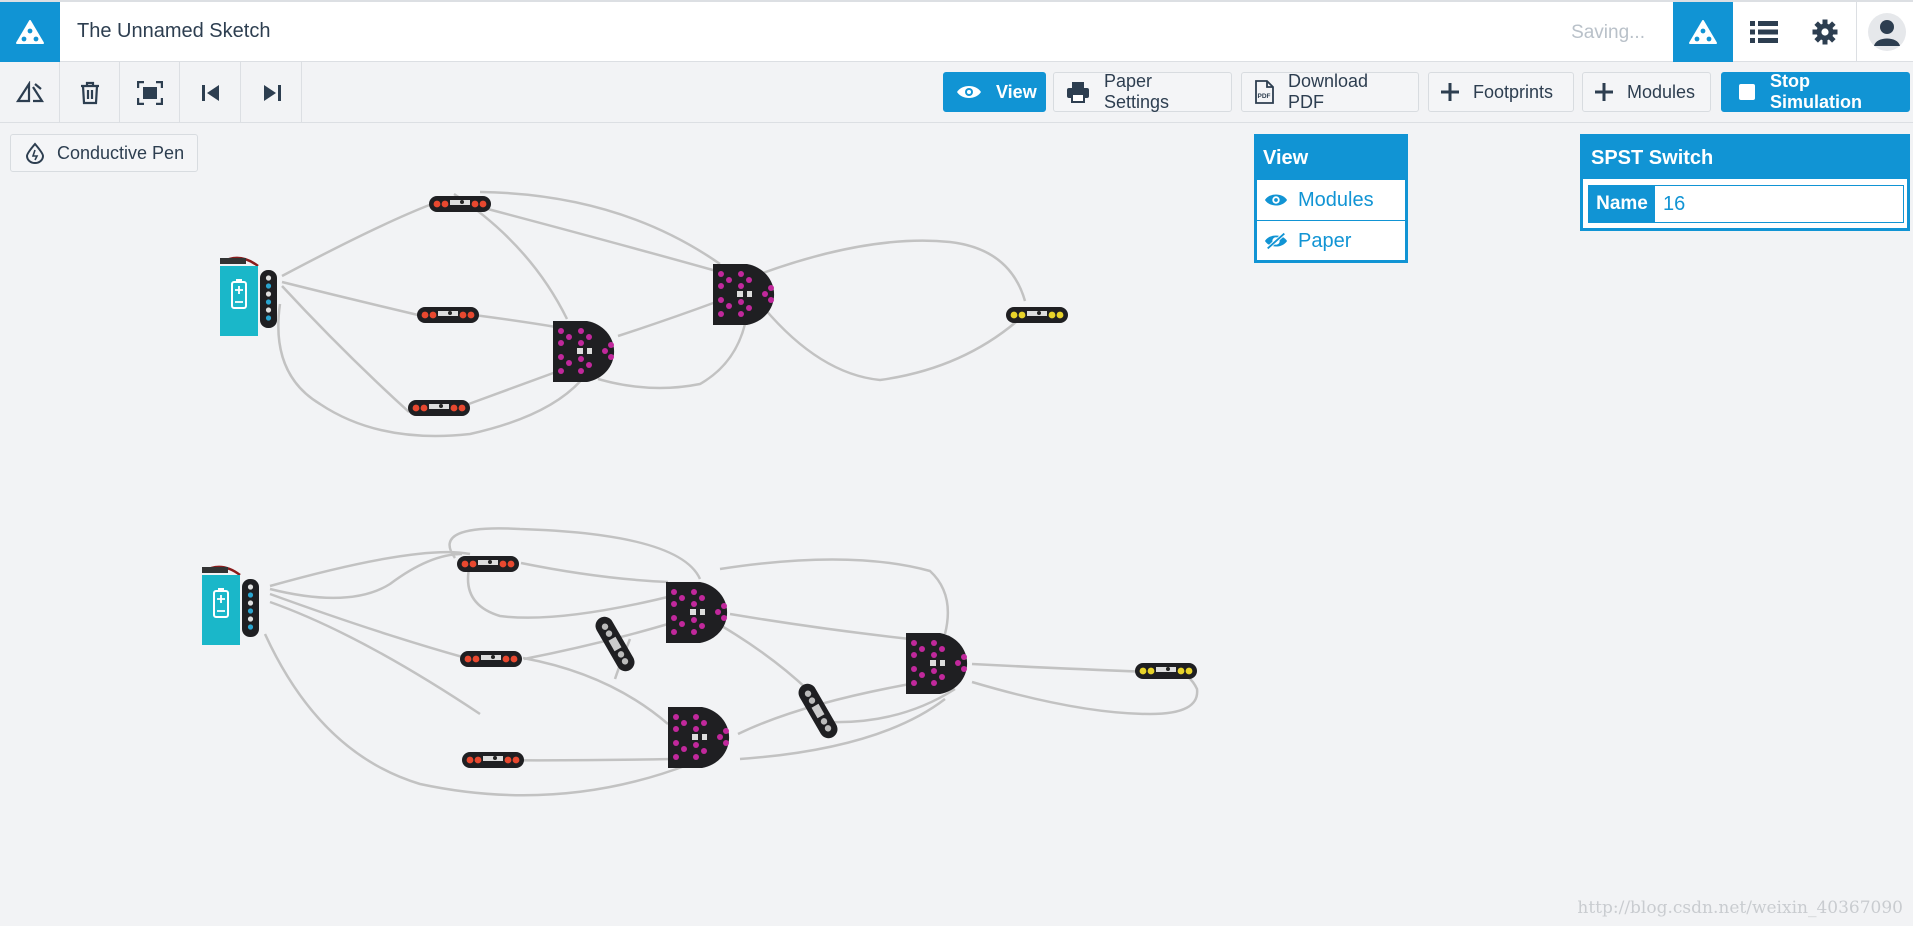  What do you see at coordinates (1264, 96) in the screenshot?
I see `svg-text: PDF` at bounding box center [1264, 96].